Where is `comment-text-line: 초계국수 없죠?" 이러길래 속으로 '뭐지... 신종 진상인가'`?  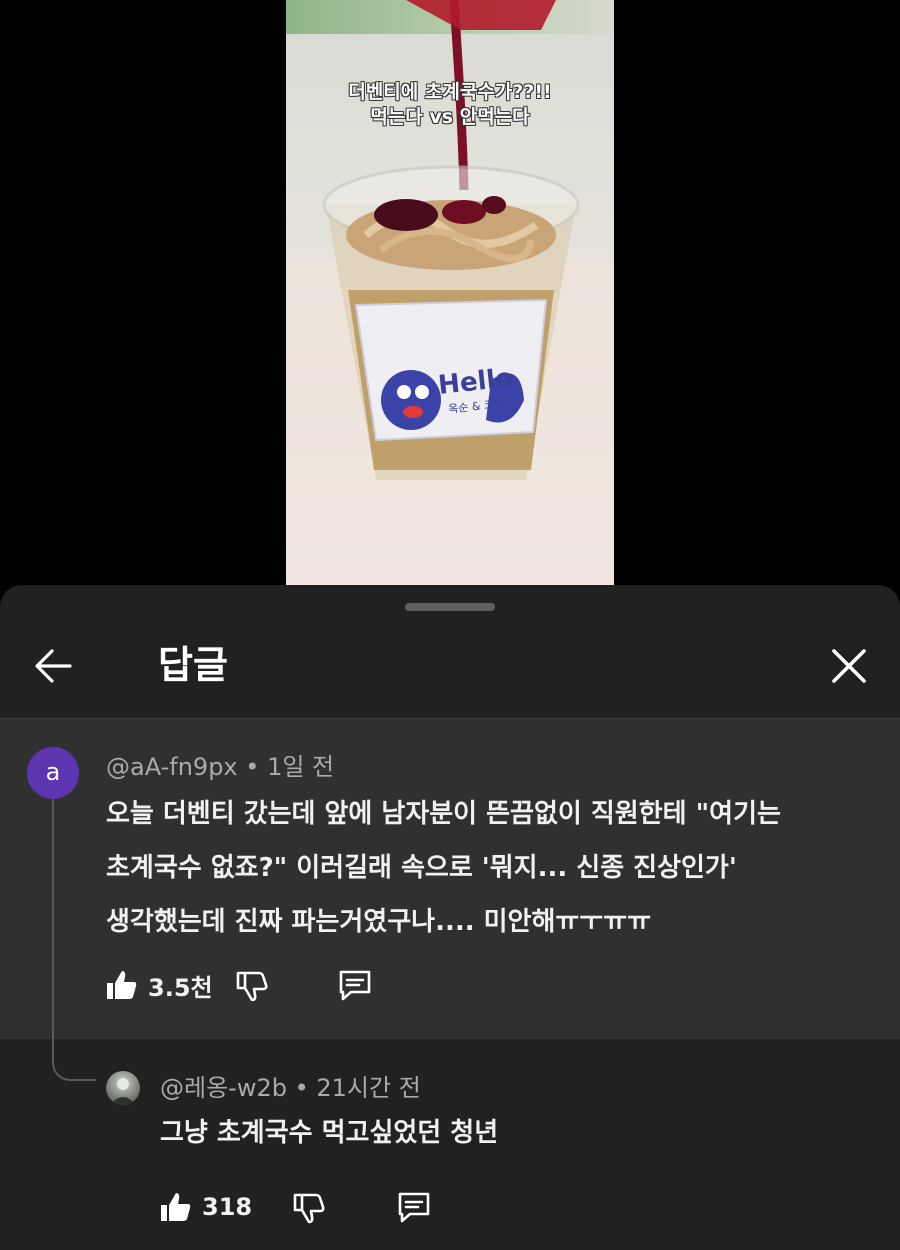 comment-text-line: 초계국수 없죠?" 이러길래 속으로 '뭐지... 신종 진상인가' is located at coordinates (421, 868).